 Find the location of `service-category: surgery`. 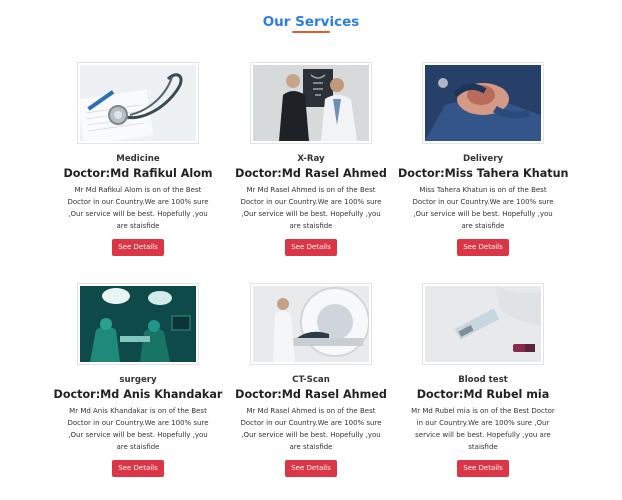

service-category: surgery is located at coordinates (138, 380).